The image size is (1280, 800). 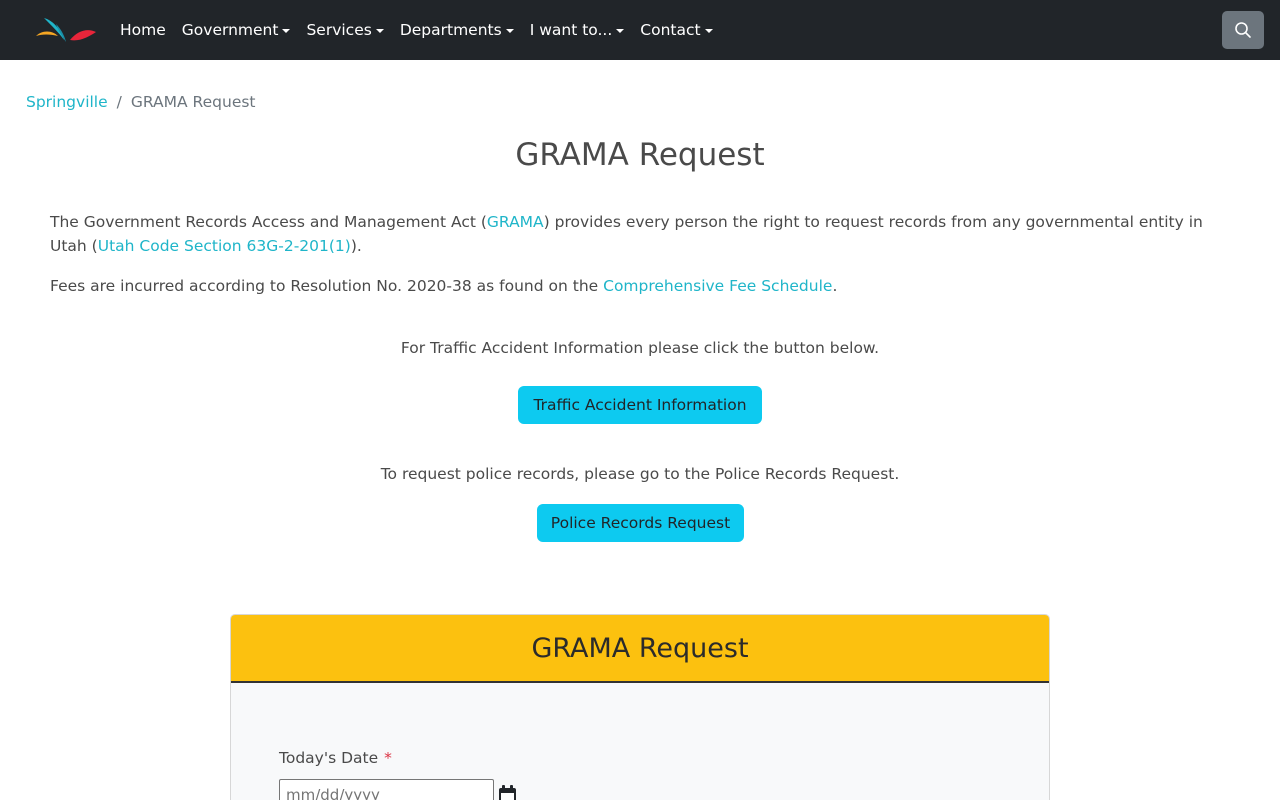 What do you see at coordinates (670, 30) in the screenshot?
I see `nav-contact-label: Contact` at bounding box center [670, 30].